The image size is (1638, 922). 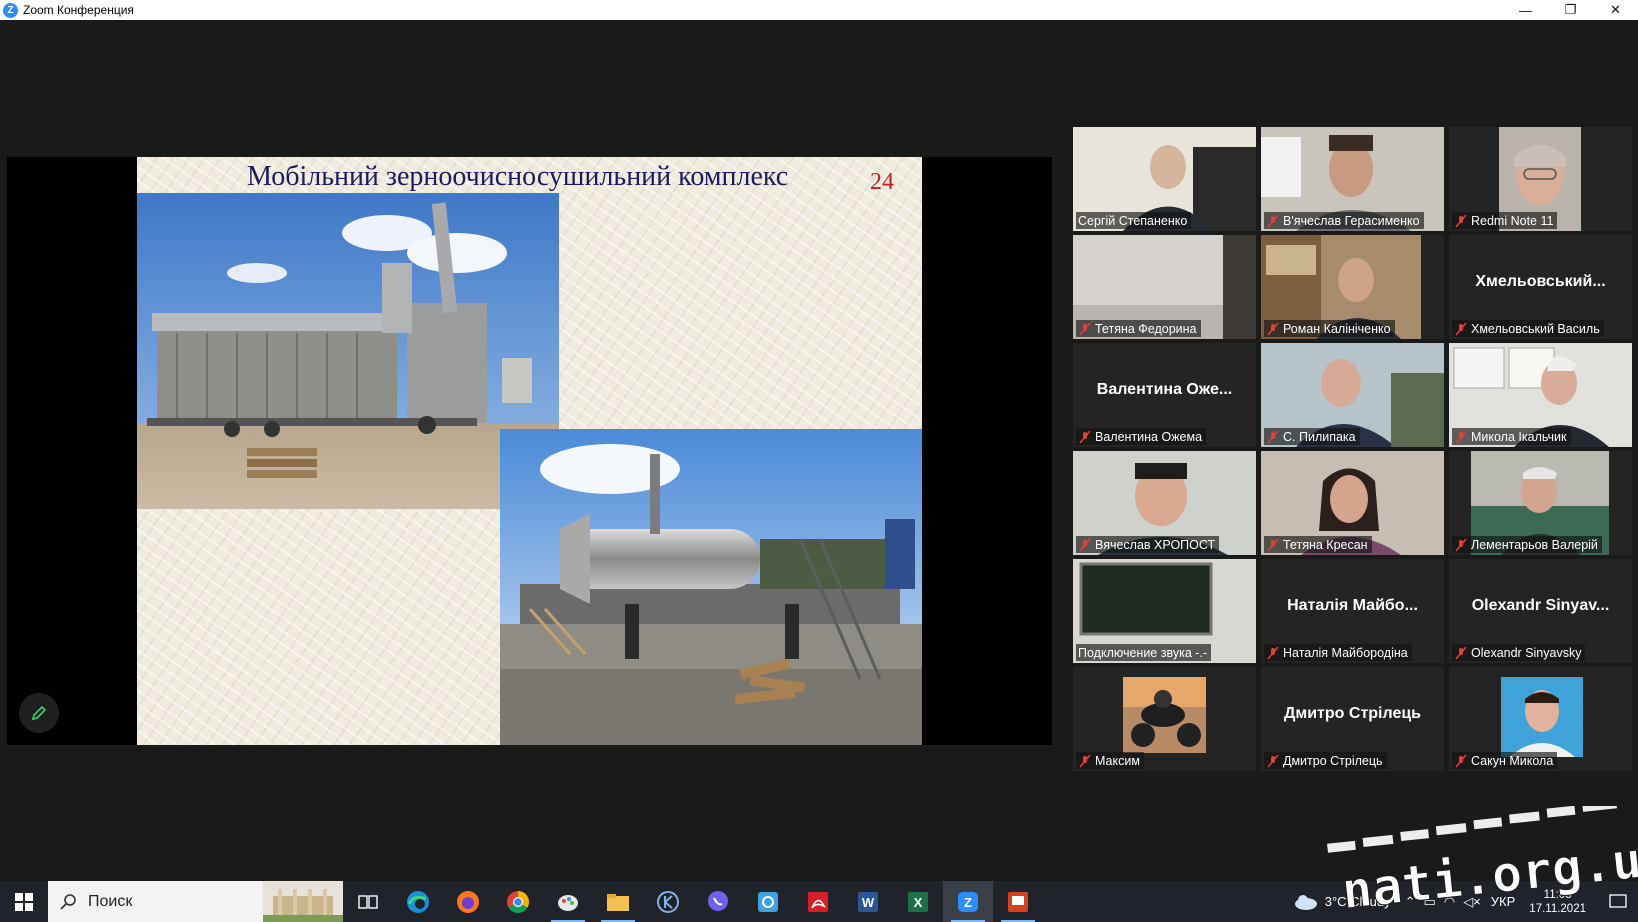 What do you see at coordinates (1164, 179) in the screenshot?
I see `participant-tile: Сергій Степаненко` at bounding box center [1164, 179].